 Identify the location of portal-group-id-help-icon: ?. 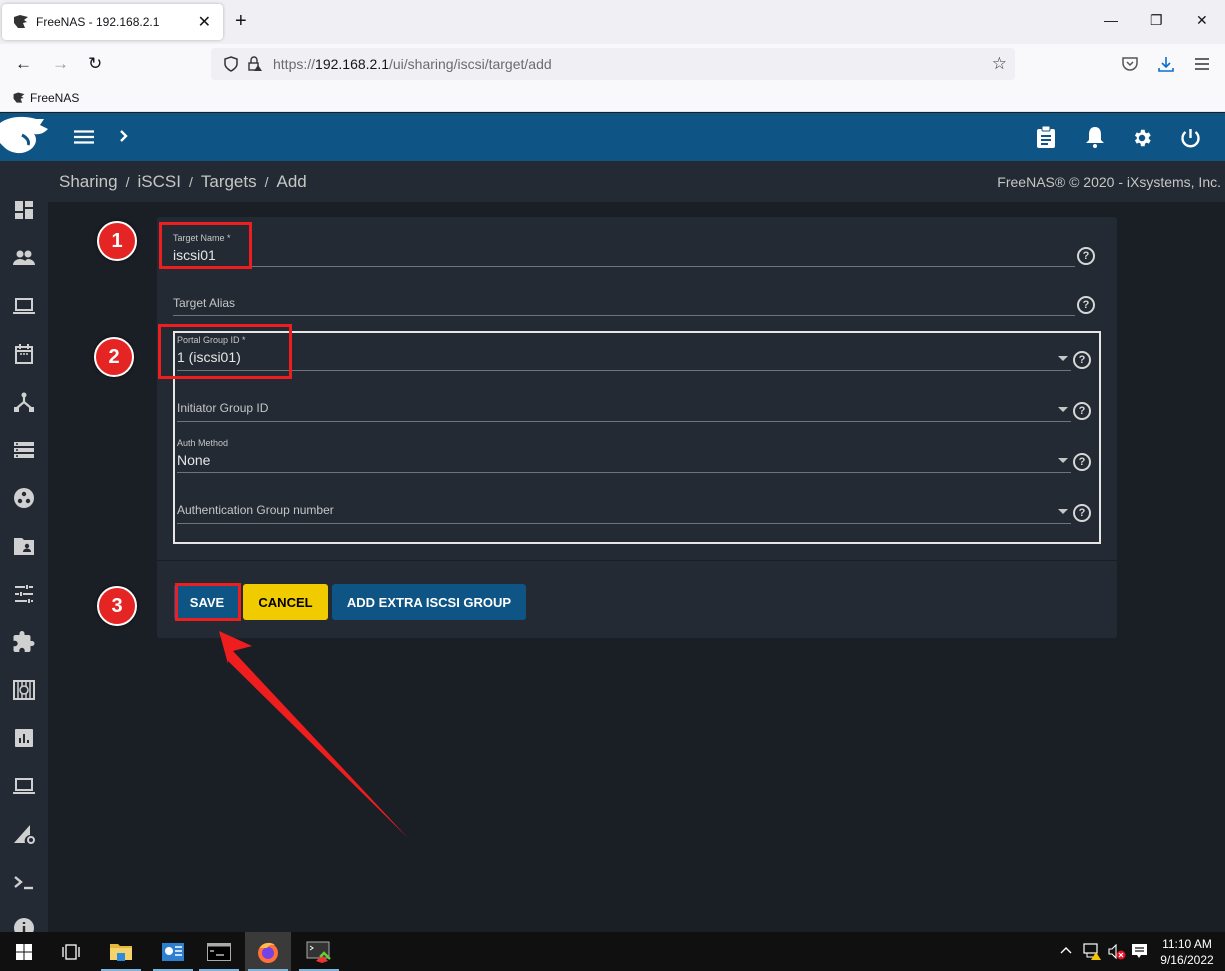
(1082, 360).